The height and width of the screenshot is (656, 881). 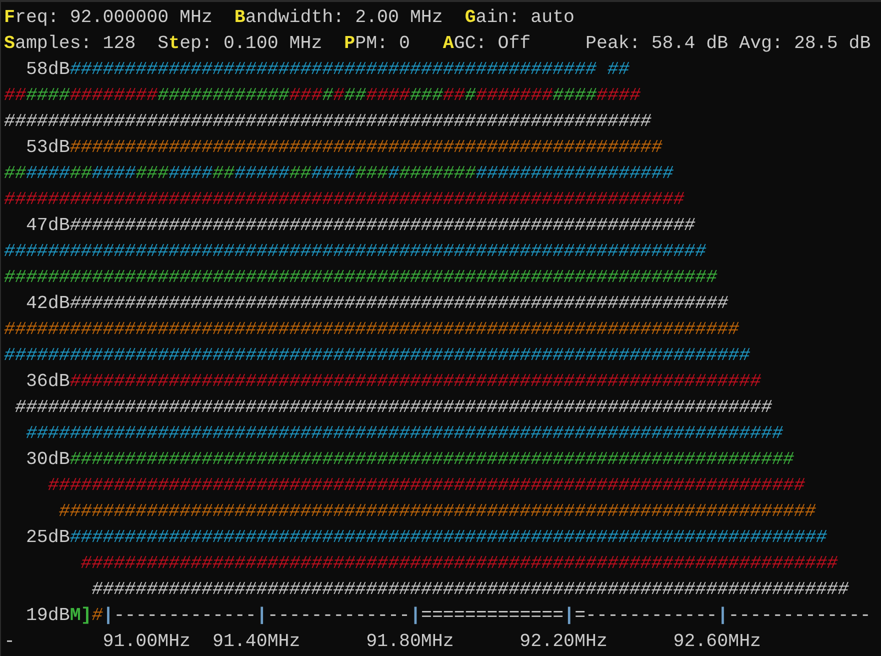 What do you see at coordinates (328, 122) in the screenshot?
I see `spectrum-hashes: ###########################################################` at bounding box center [328, 122].